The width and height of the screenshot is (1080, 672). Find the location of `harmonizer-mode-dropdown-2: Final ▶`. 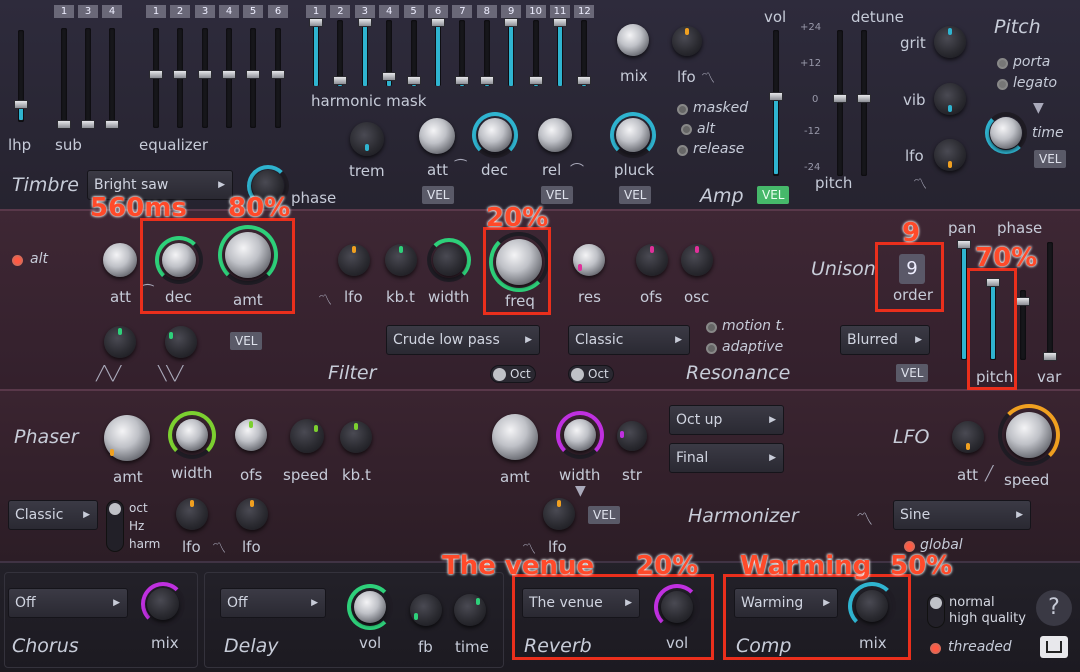

harmonizer-mode-dropdown-2: Final ▶ is located at coordinates (726, 458).